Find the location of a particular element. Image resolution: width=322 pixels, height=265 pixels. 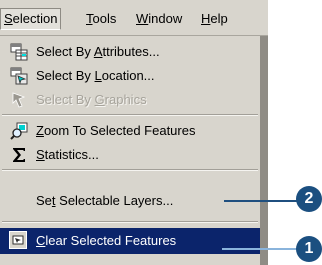

menu-bar: Selection Tools Window Help is located at coordinates (134, 18).